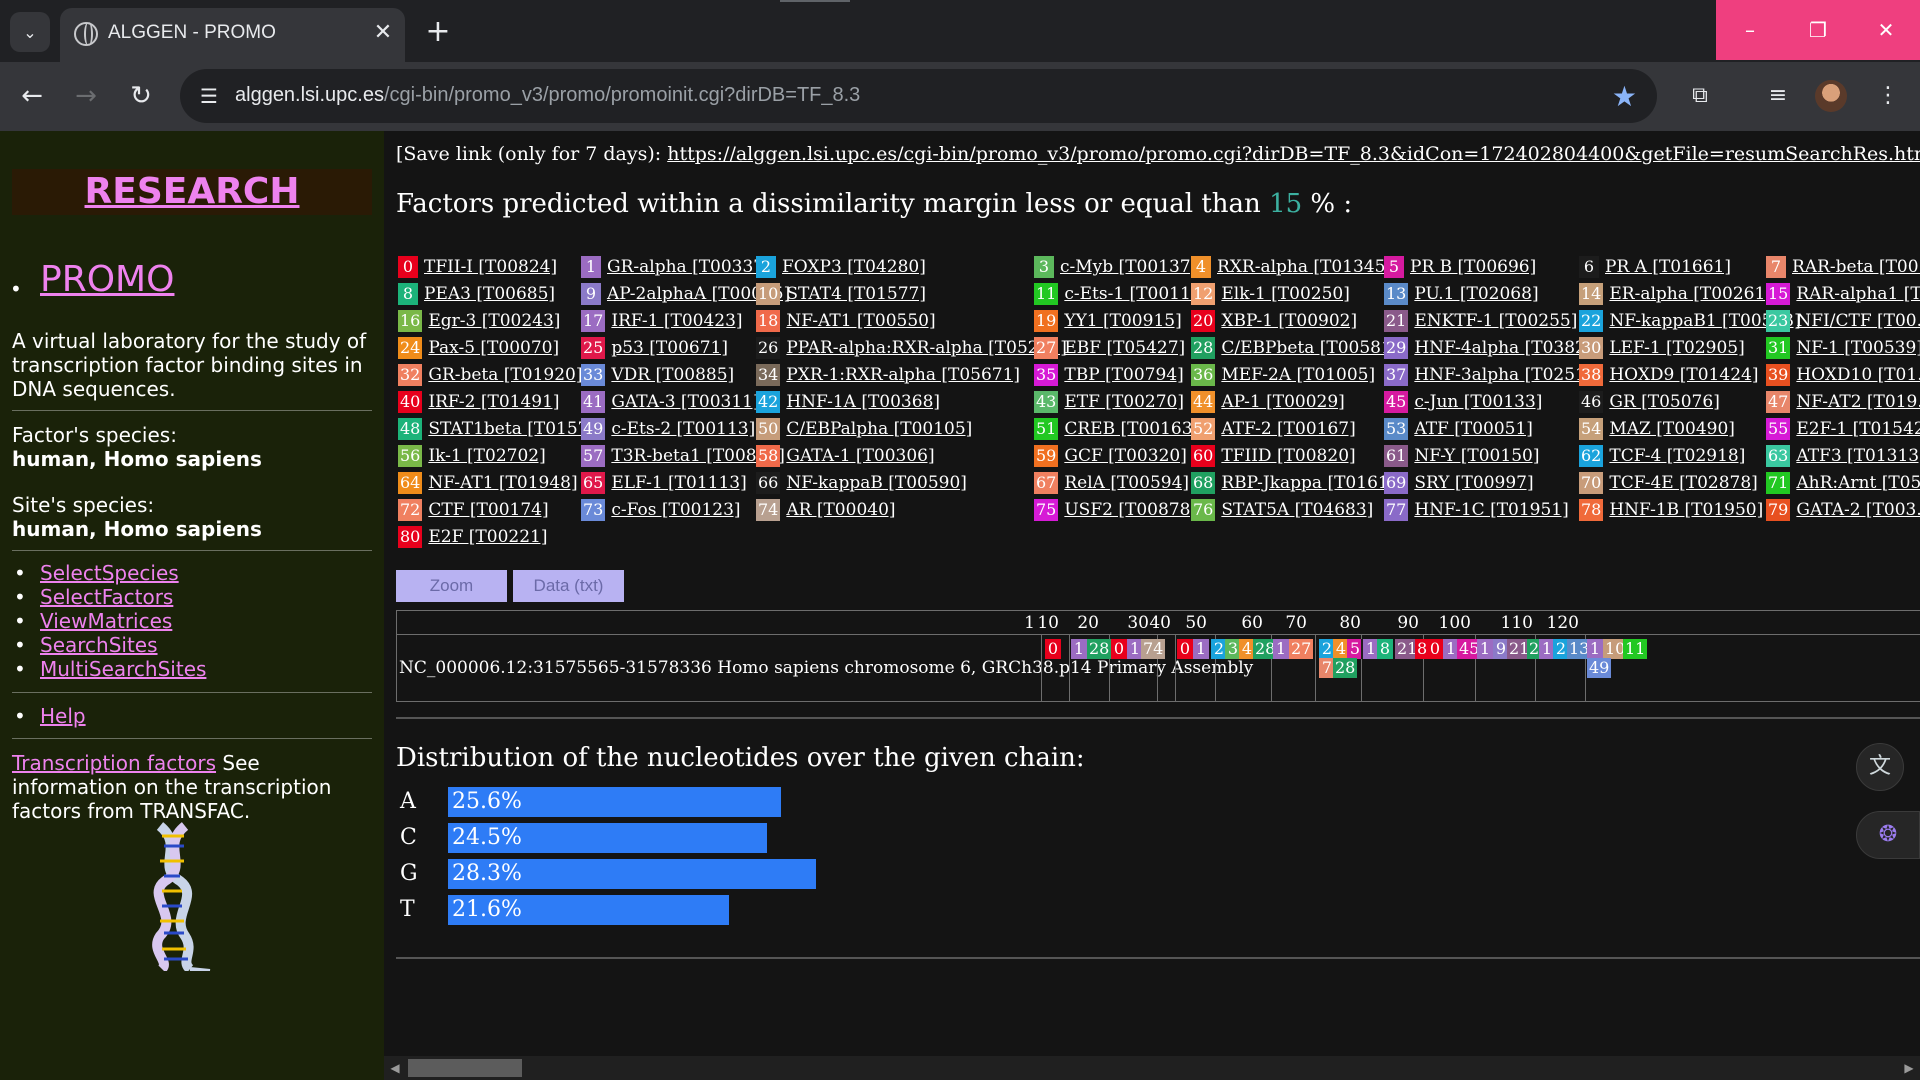  I want to click on factor-link: RXR-alpha [T01345], so click(1304, 267).